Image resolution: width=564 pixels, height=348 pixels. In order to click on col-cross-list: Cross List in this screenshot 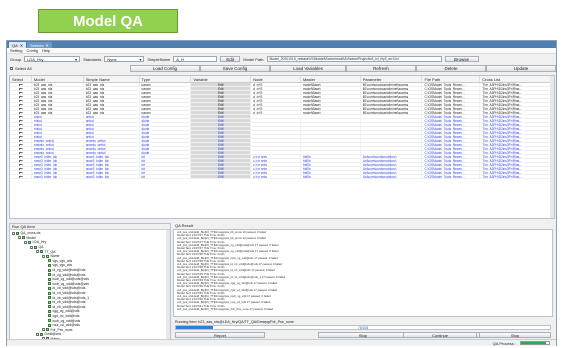, I will do `click(517, 79)`.